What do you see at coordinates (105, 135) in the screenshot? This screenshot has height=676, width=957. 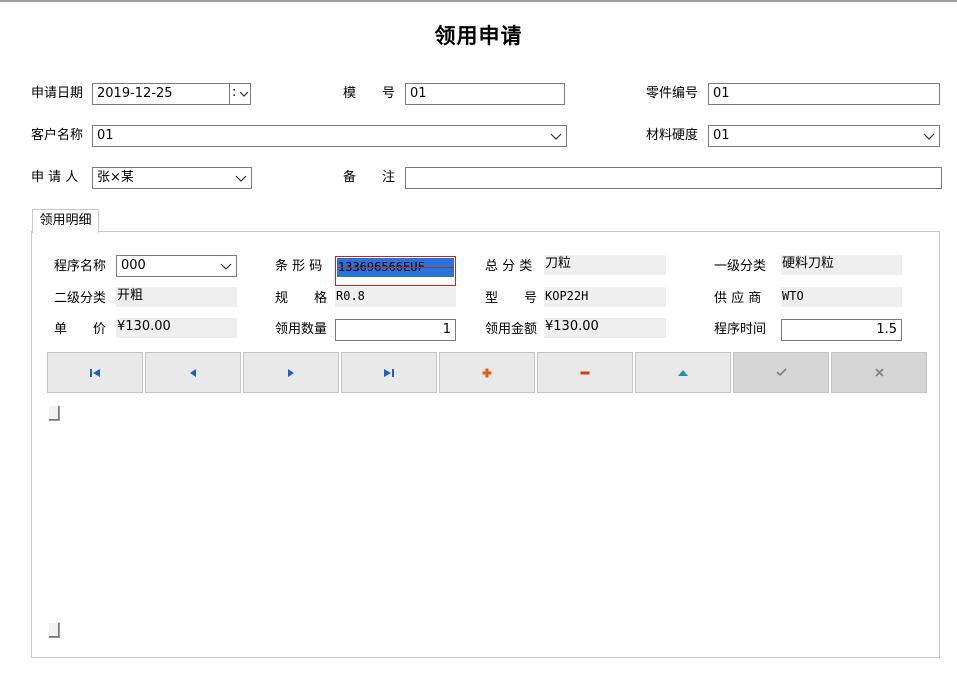 I see `customer-value: 01` at bounding box center [105, 135].